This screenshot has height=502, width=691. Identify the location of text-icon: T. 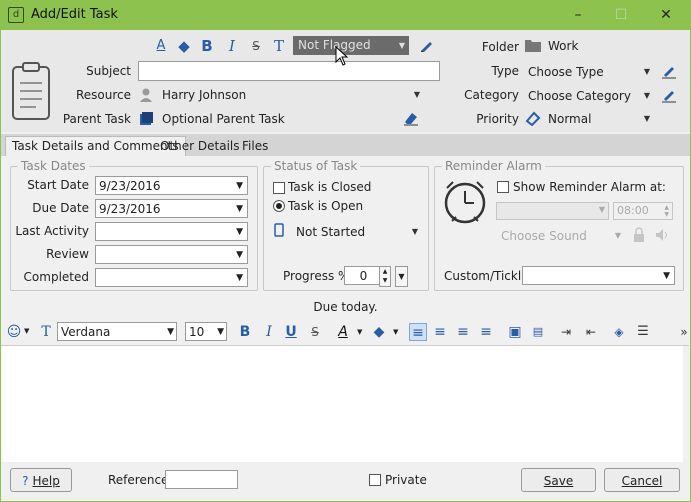
(279, 46).